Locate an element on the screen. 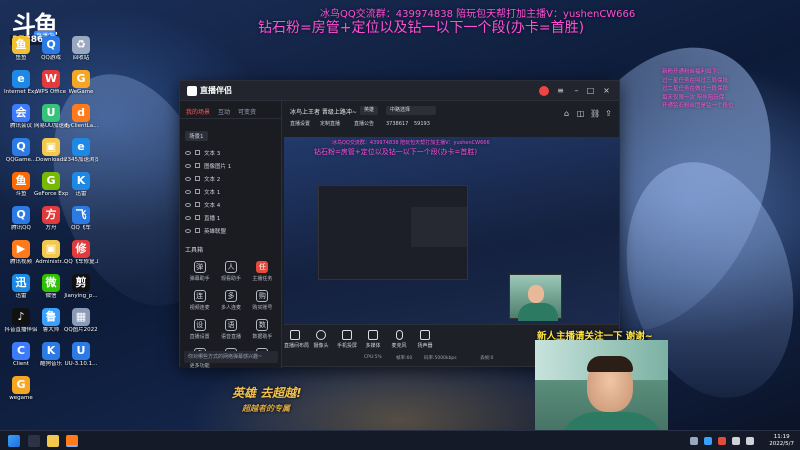 The width and height of the screenshot is (800, 450). minimize-icon: – is located at coordinates (576, 90).